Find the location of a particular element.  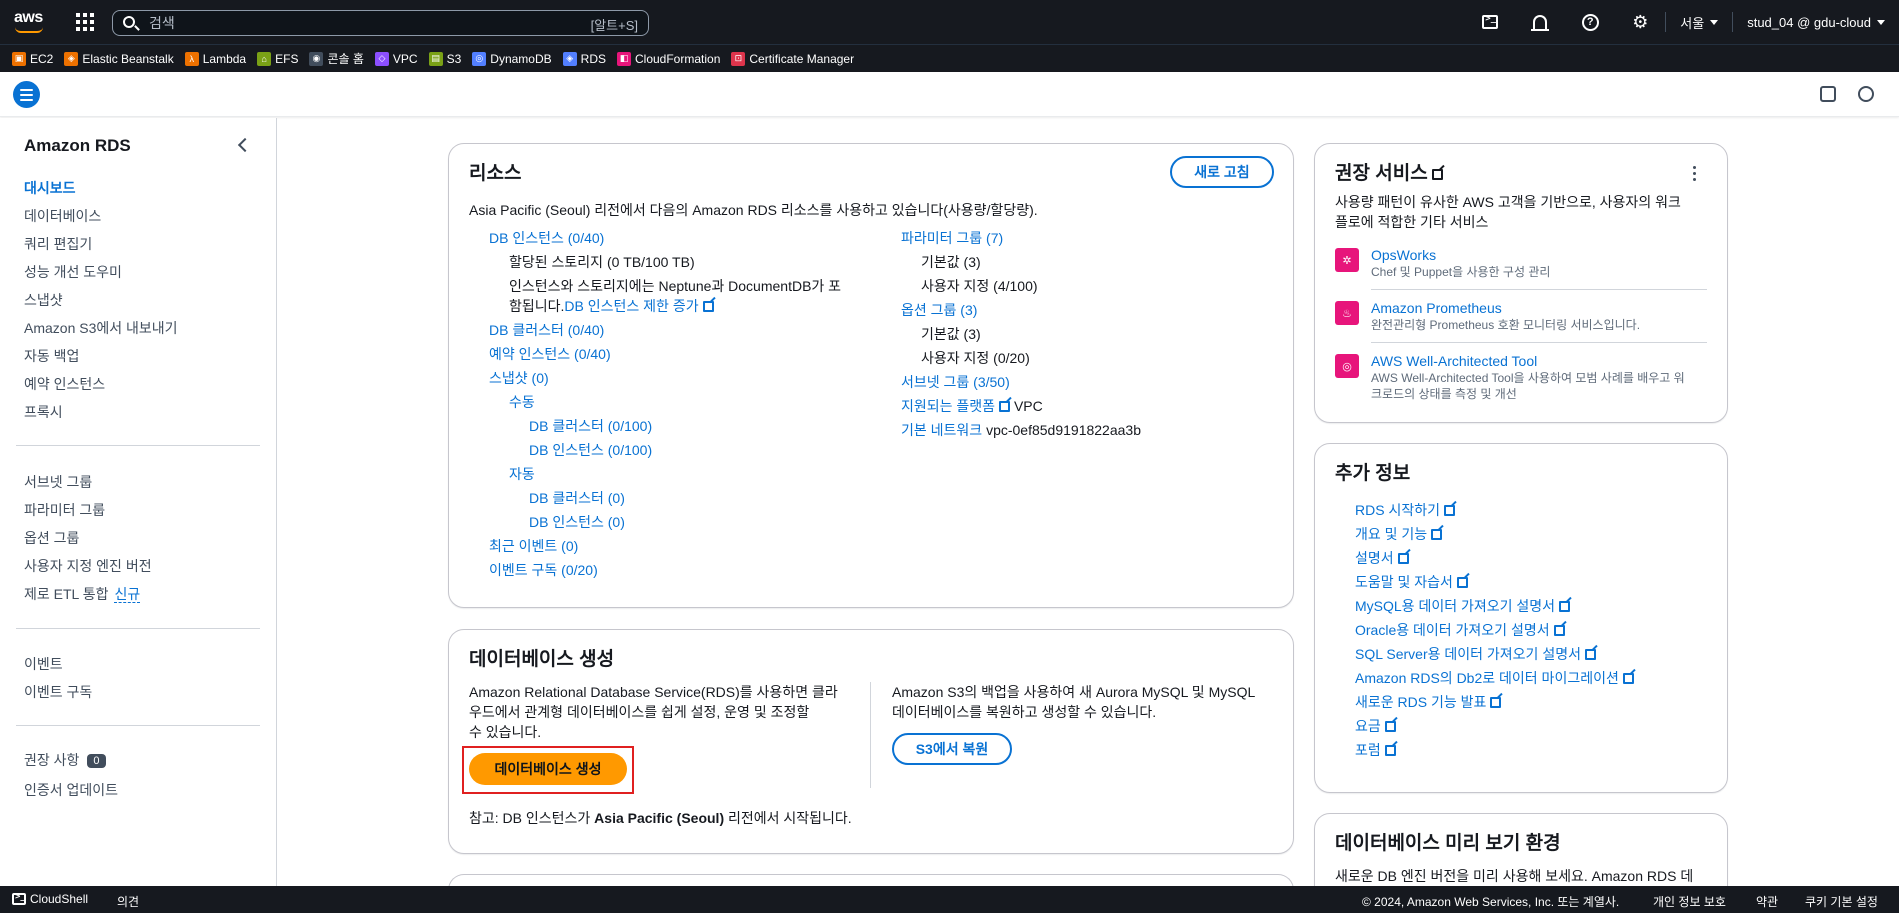

favorite-label: Elastic Beanstalk is located at coordinates (128, 58).